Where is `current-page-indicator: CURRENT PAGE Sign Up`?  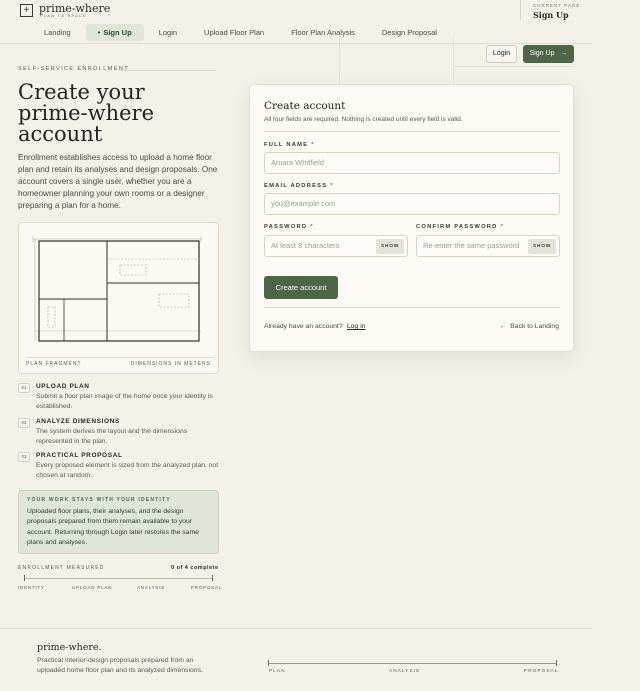
current-page-indicator: CURRENT PAGE Sign Up is located at coordinates (550, 10).